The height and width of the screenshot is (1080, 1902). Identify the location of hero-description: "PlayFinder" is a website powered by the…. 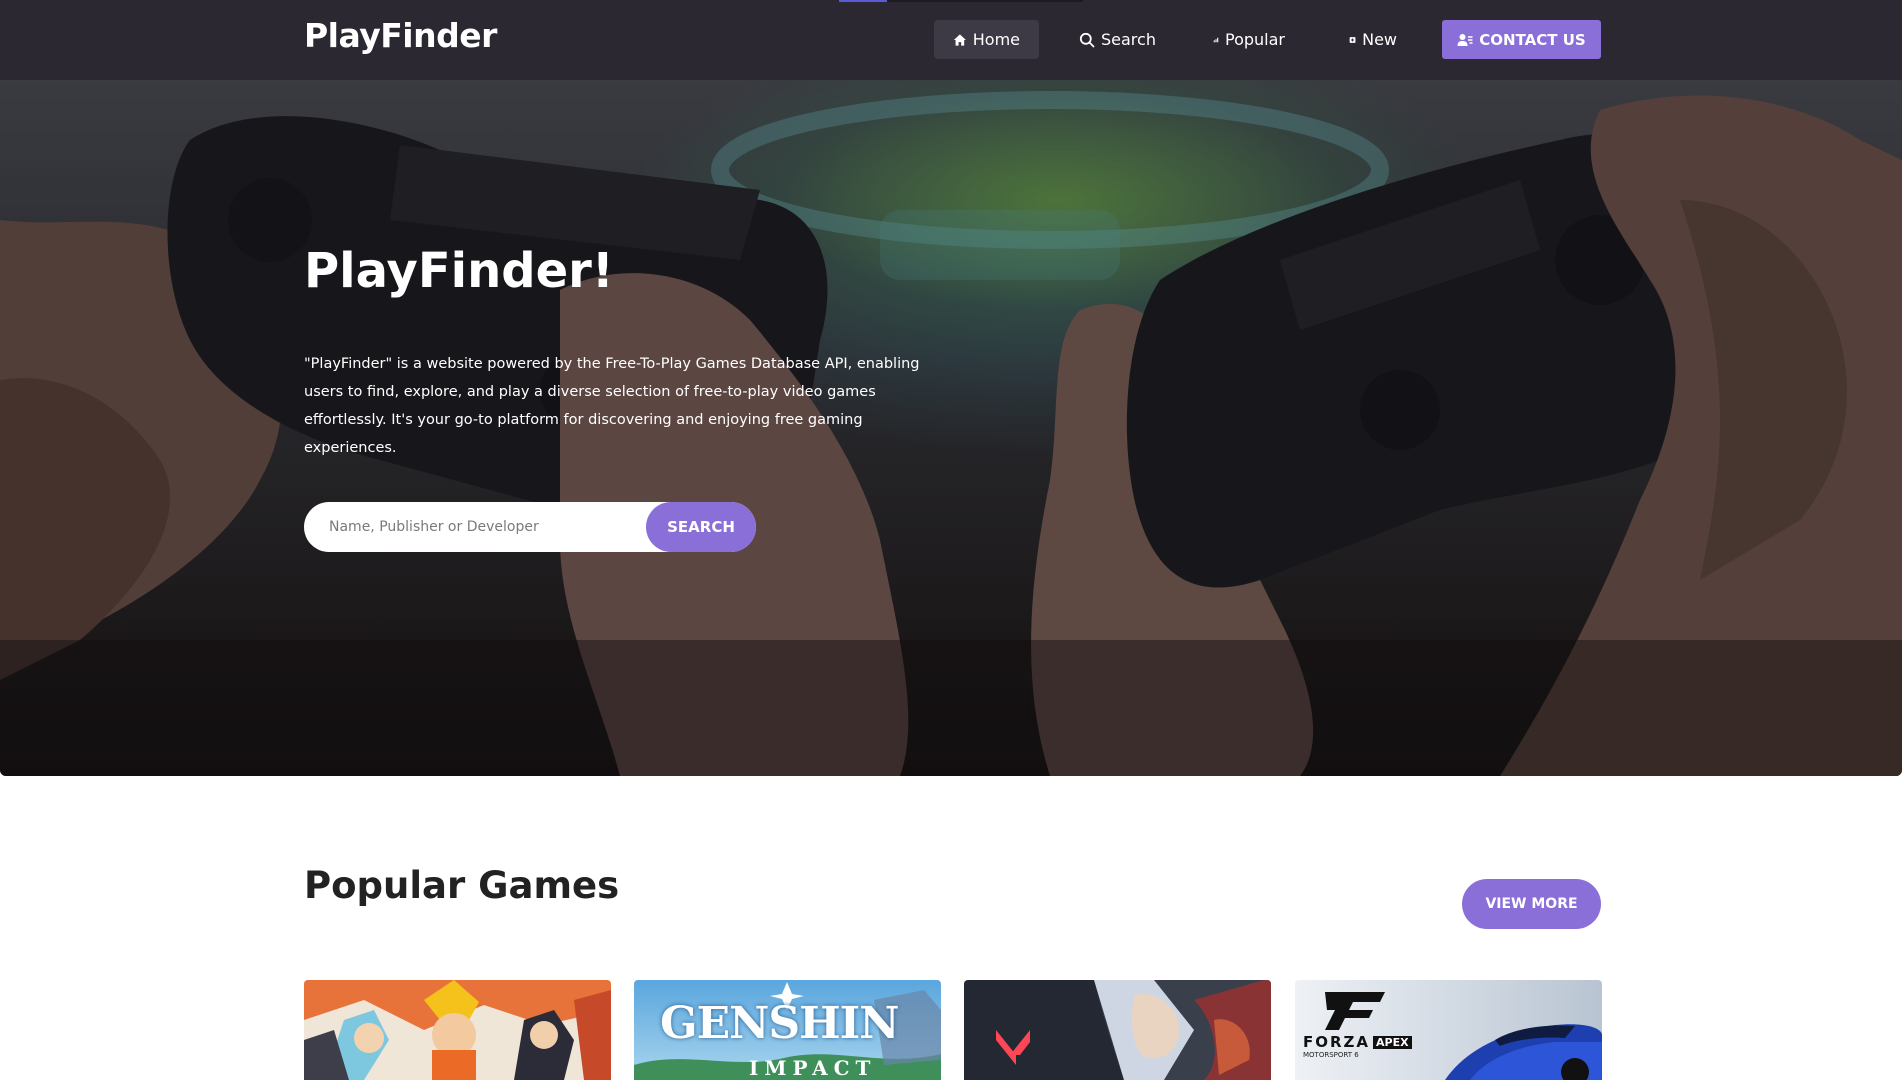
(612, 406).